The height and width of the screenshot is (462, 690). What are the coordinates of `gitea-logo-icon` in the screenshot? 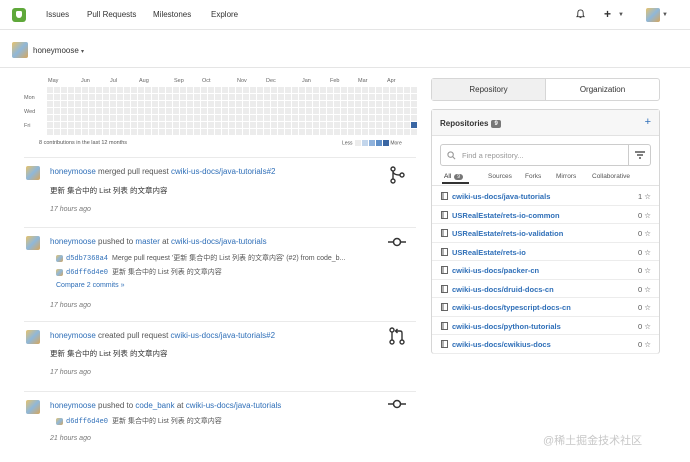 It's located at (19, 15).